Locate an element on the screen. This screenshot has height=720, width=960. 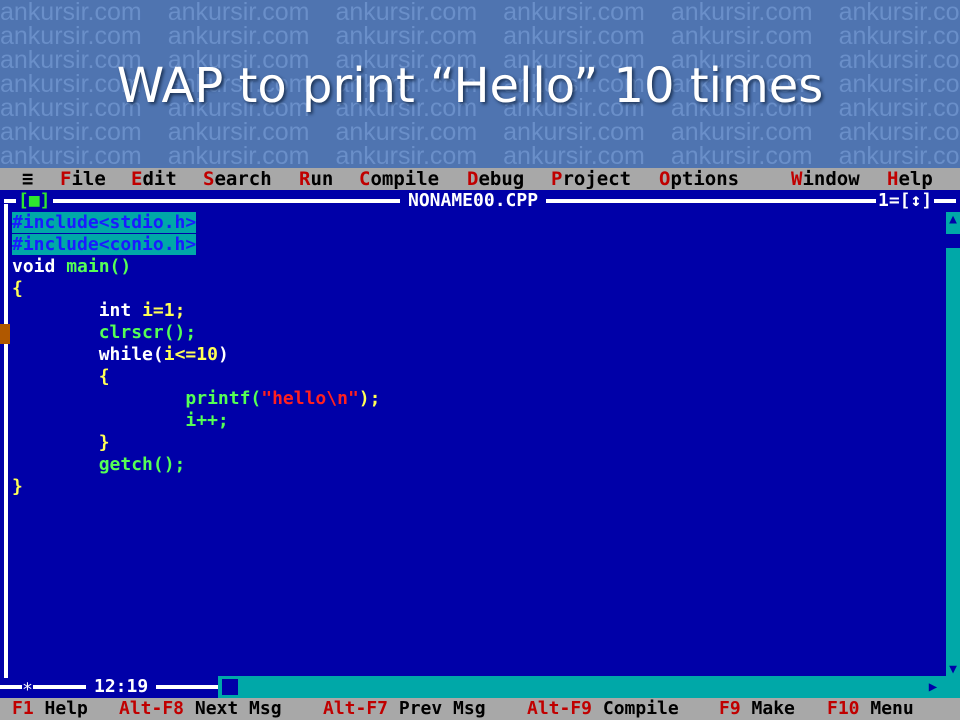
menu-compile: Compile is located at coordinates (399, 179).